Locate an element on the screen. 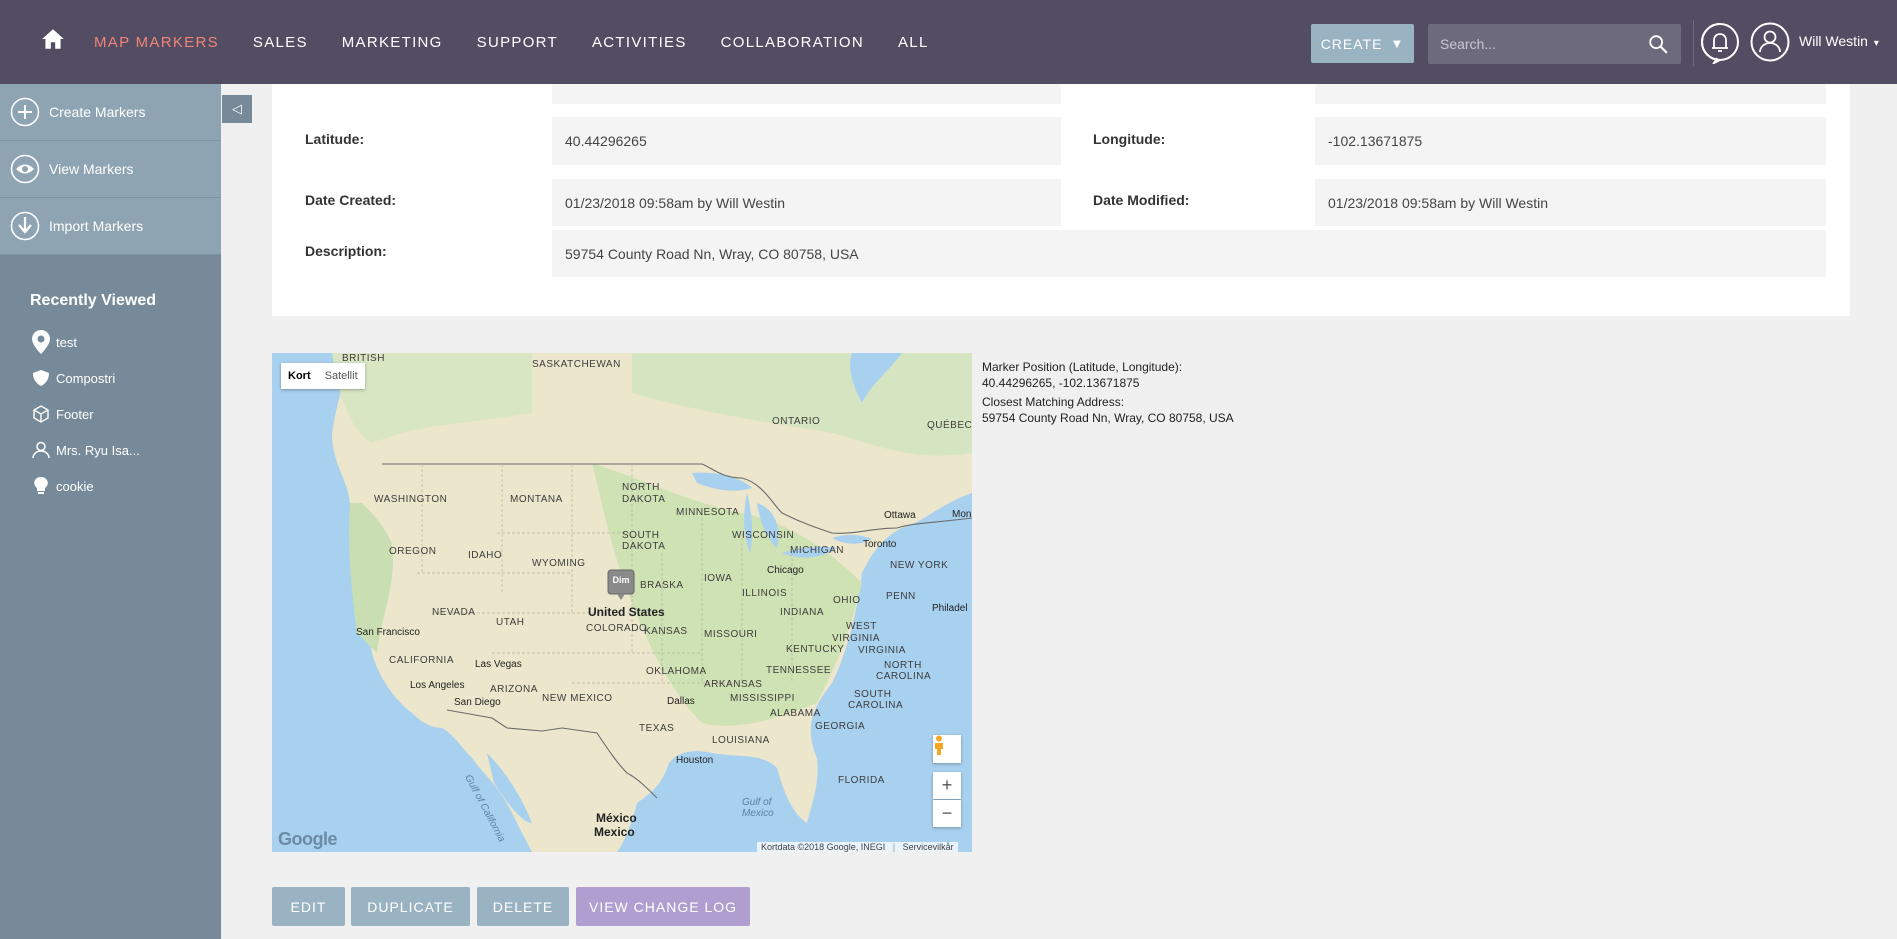  map-label: OKLAHOMA is located at coordinates (676, 671).